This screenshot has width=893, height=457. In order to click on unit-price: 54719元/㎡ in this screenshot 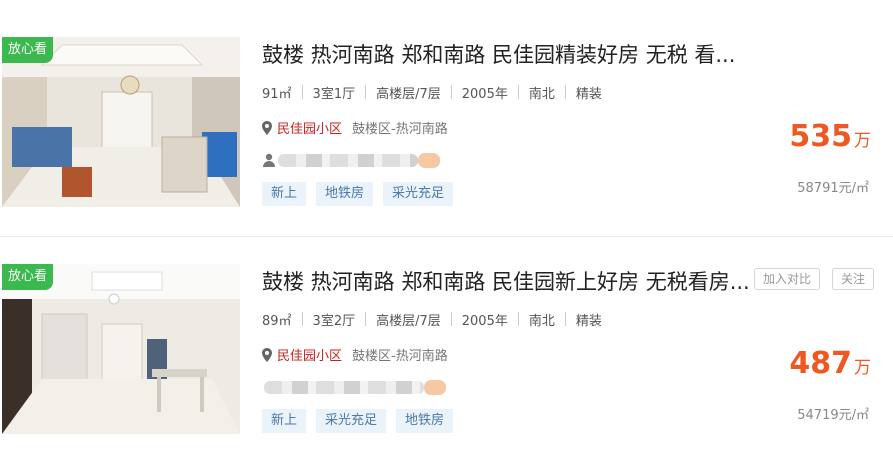, I will do `click(833, 415)`.